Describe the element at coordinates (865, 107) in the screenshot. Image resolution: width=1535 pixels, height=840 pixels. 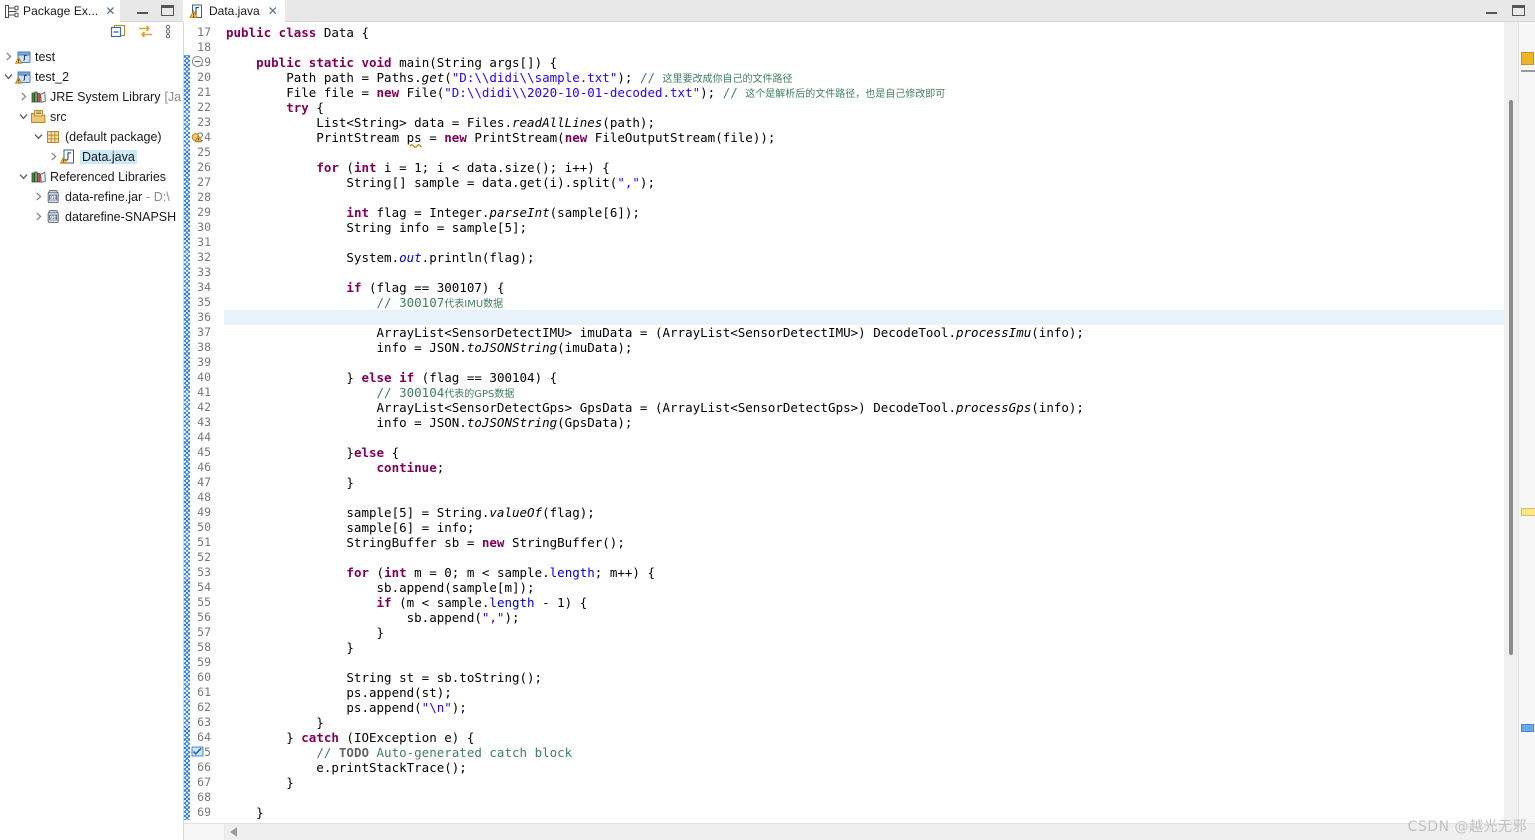
I see `code-line-22: try {` at that location.